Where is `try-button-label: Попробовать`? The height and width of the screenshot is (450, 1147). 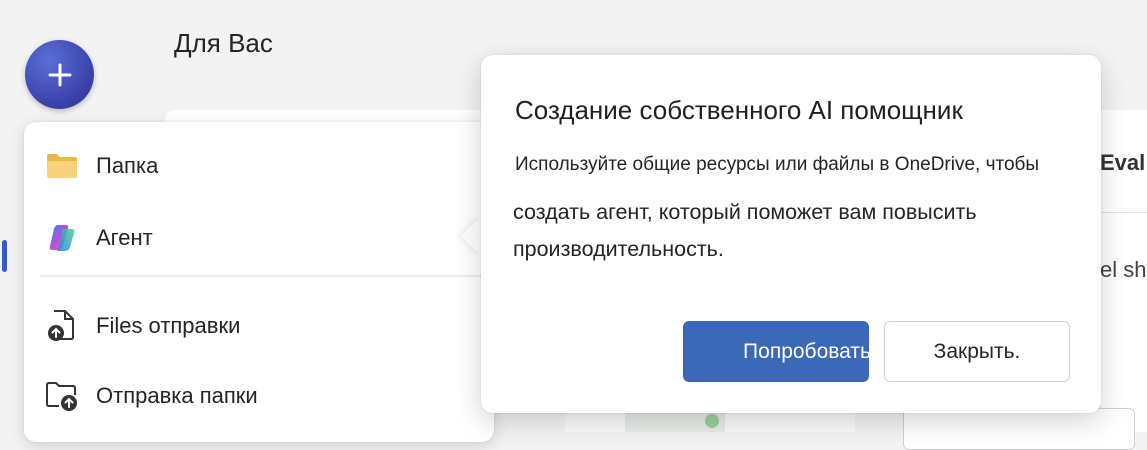
try-button-label: Попробовать is located at coordinates (806, 351).